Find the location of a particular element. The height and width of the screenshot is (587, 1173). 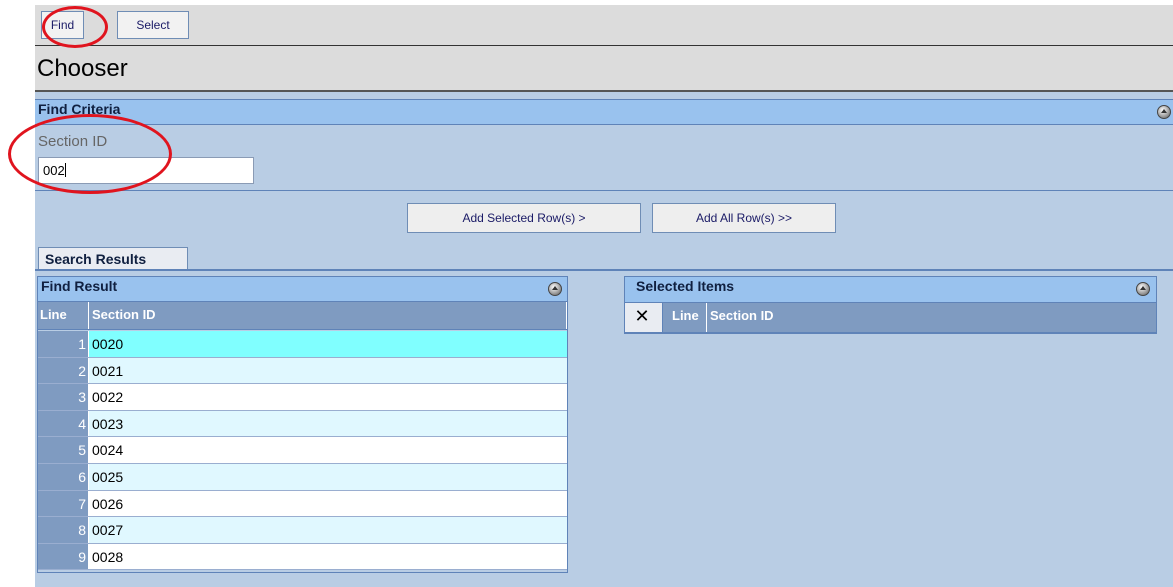

title-bar: Chooser is located at coordinates (604, 69).